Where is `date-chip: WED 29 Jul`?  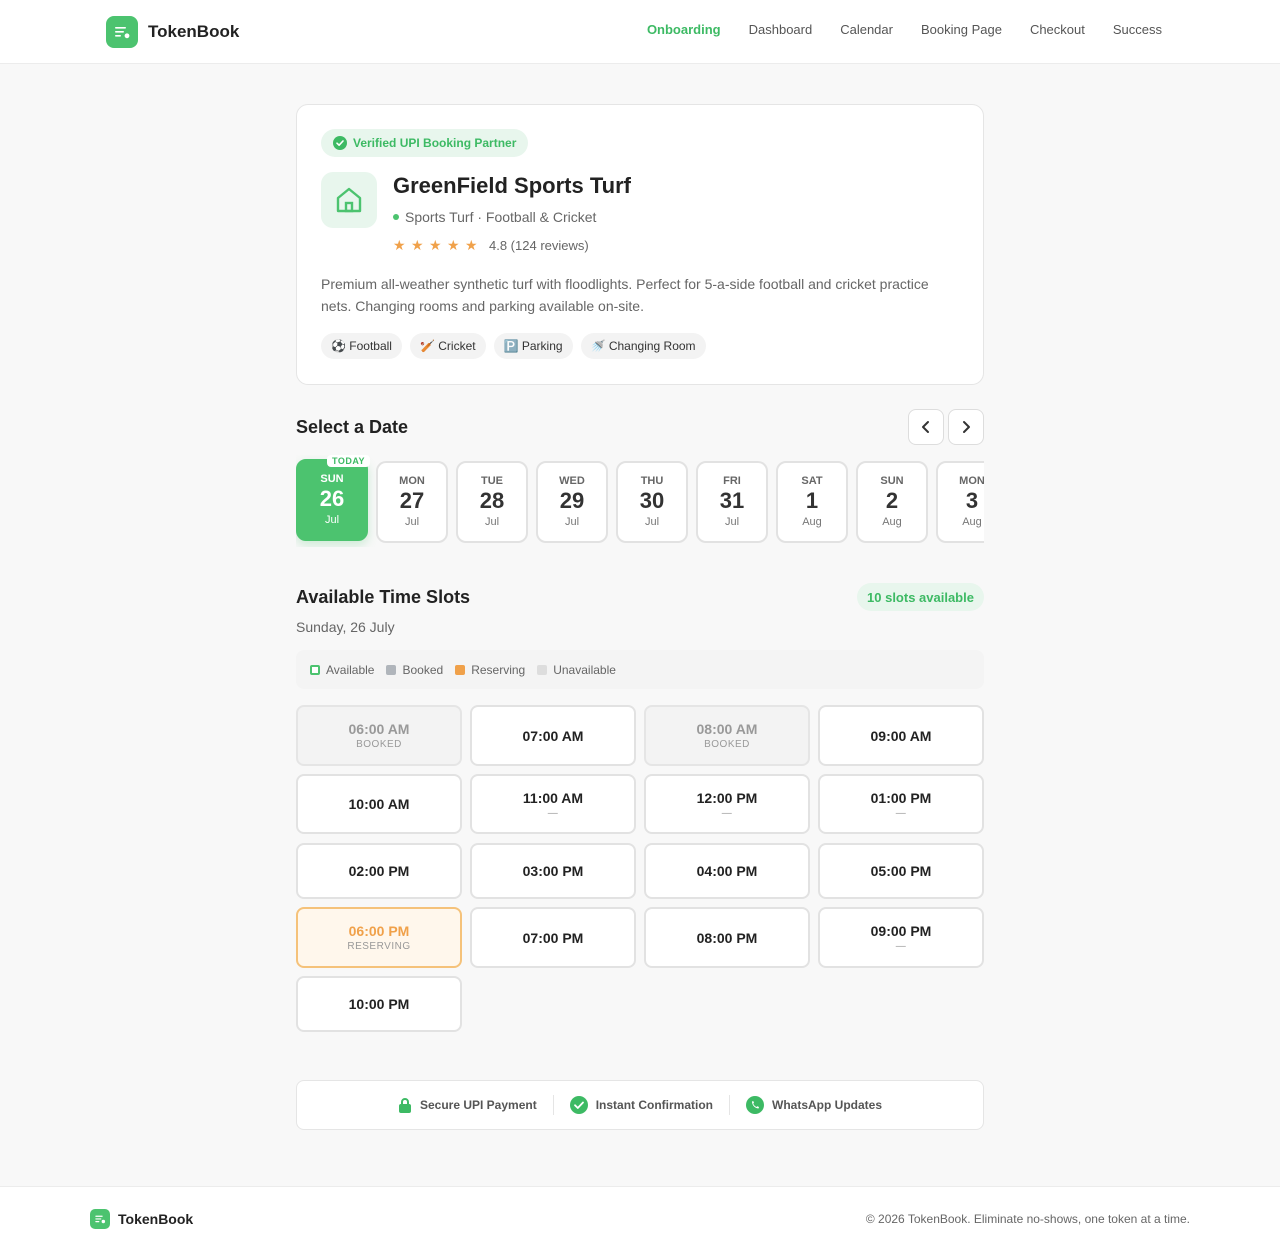 date-chip: WED 29 Jul is located at coordinates (572, 502).